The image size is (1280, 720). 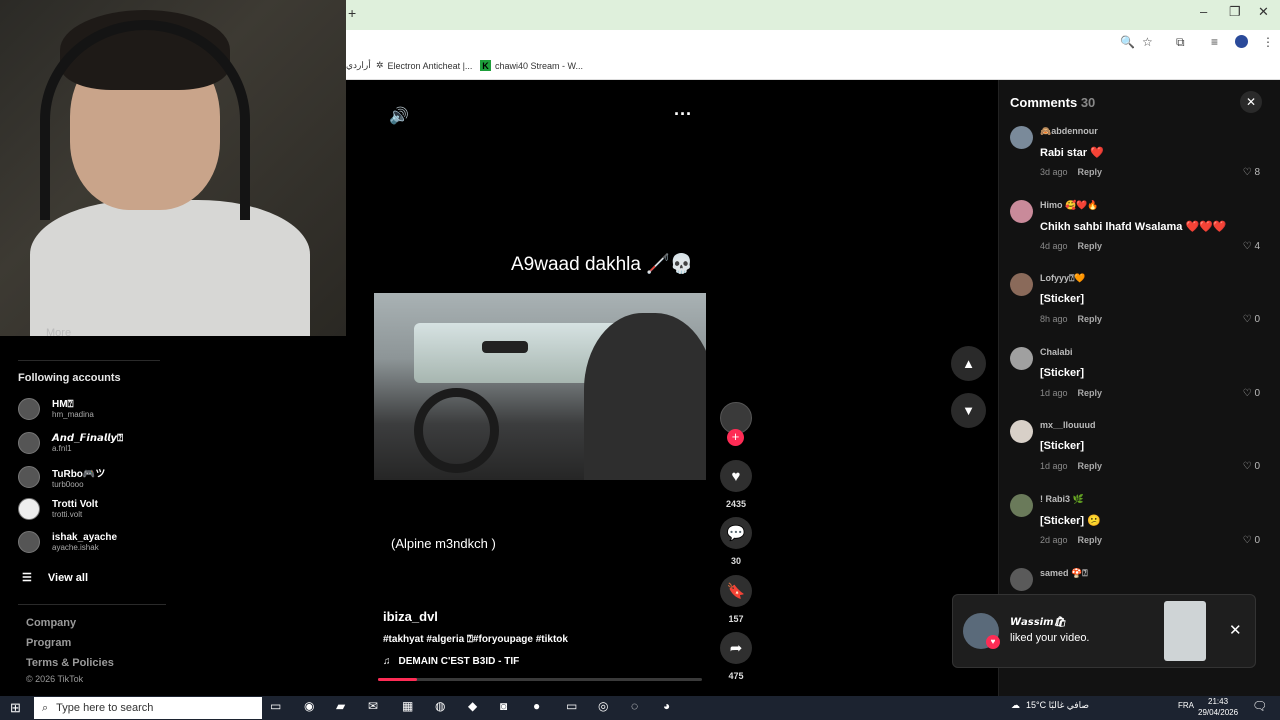 I want to click on comment-like-button: ♡ 8, so click(x=1247, y=172).